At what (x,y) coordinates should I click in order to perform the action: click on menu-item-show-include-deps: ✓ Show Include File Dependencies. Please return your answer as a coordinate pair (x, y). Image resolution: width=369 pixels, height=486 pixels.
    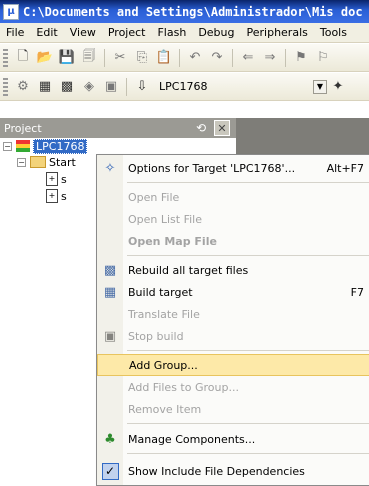
    Looking at the image, I should click on (233, 471).